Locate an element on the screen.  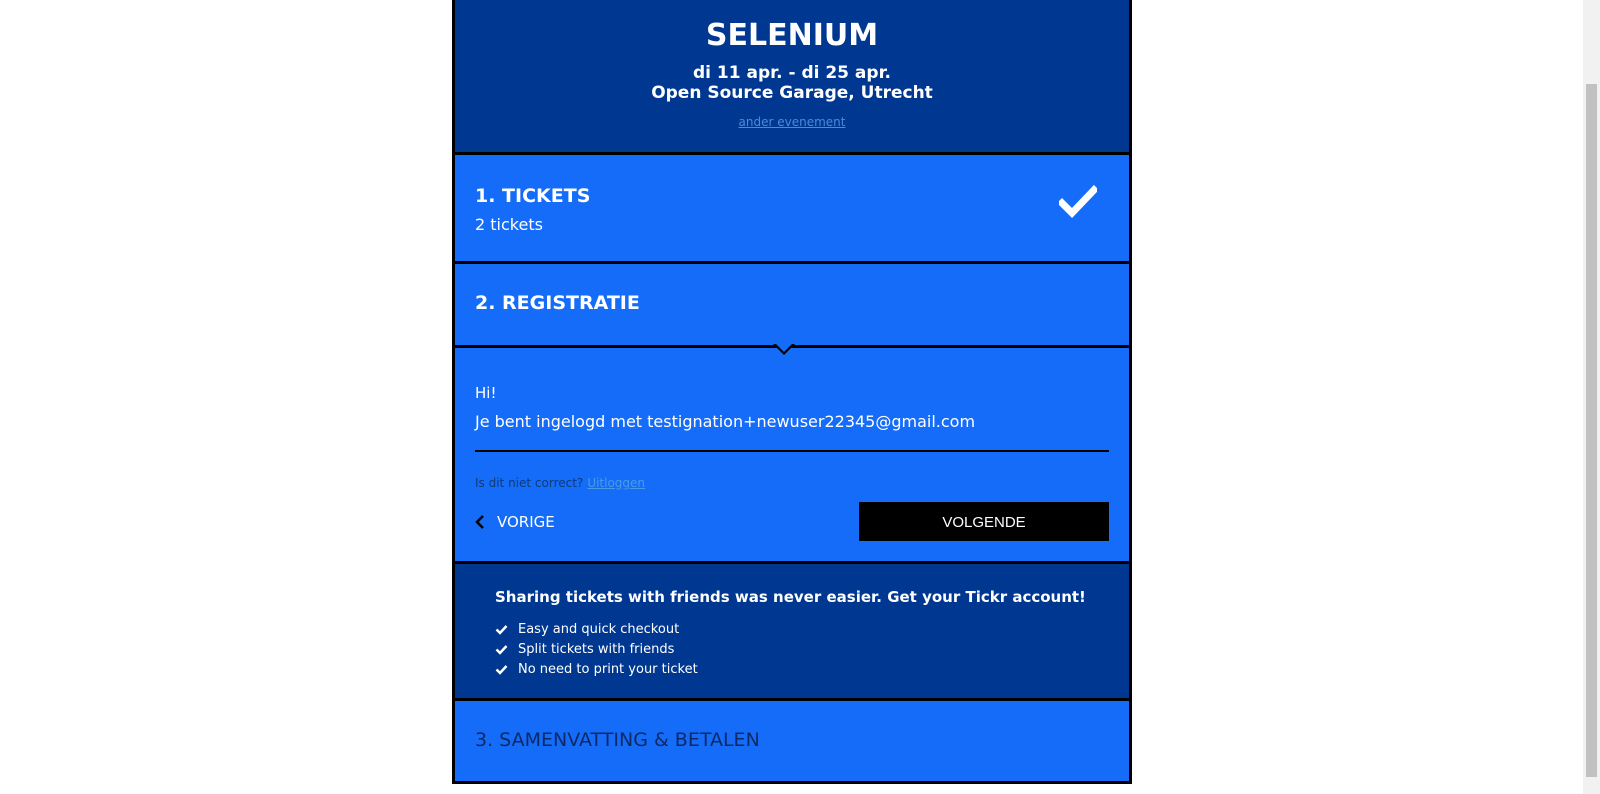
list-item: No need to print your ticket is located at coordinates (596, 669).